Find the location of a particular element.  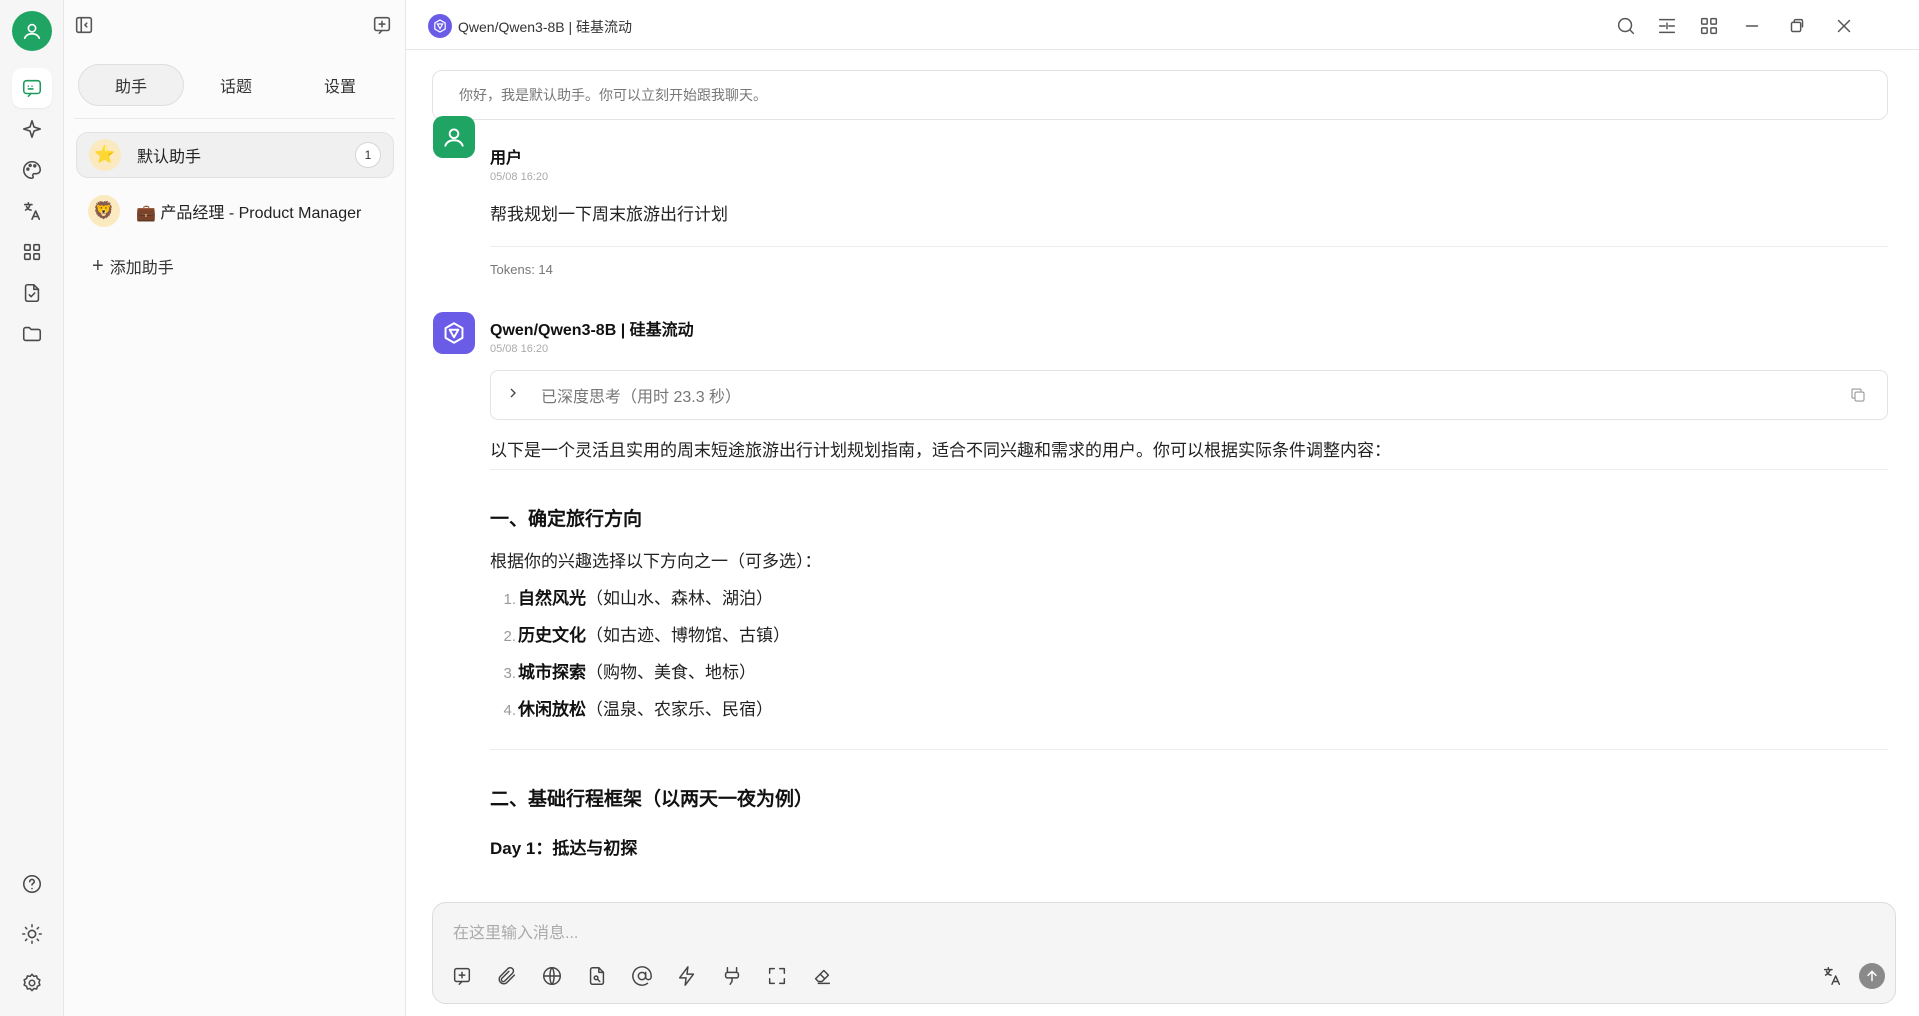

list-number: 3. is located at coordinates (509, 673).